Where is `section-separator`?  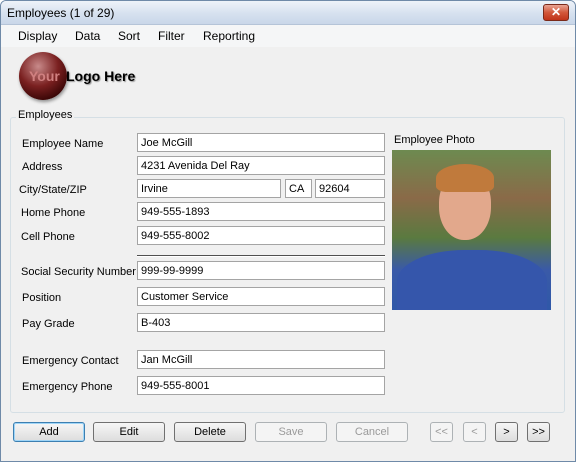 section-separator is located at coordinates (261, 256).